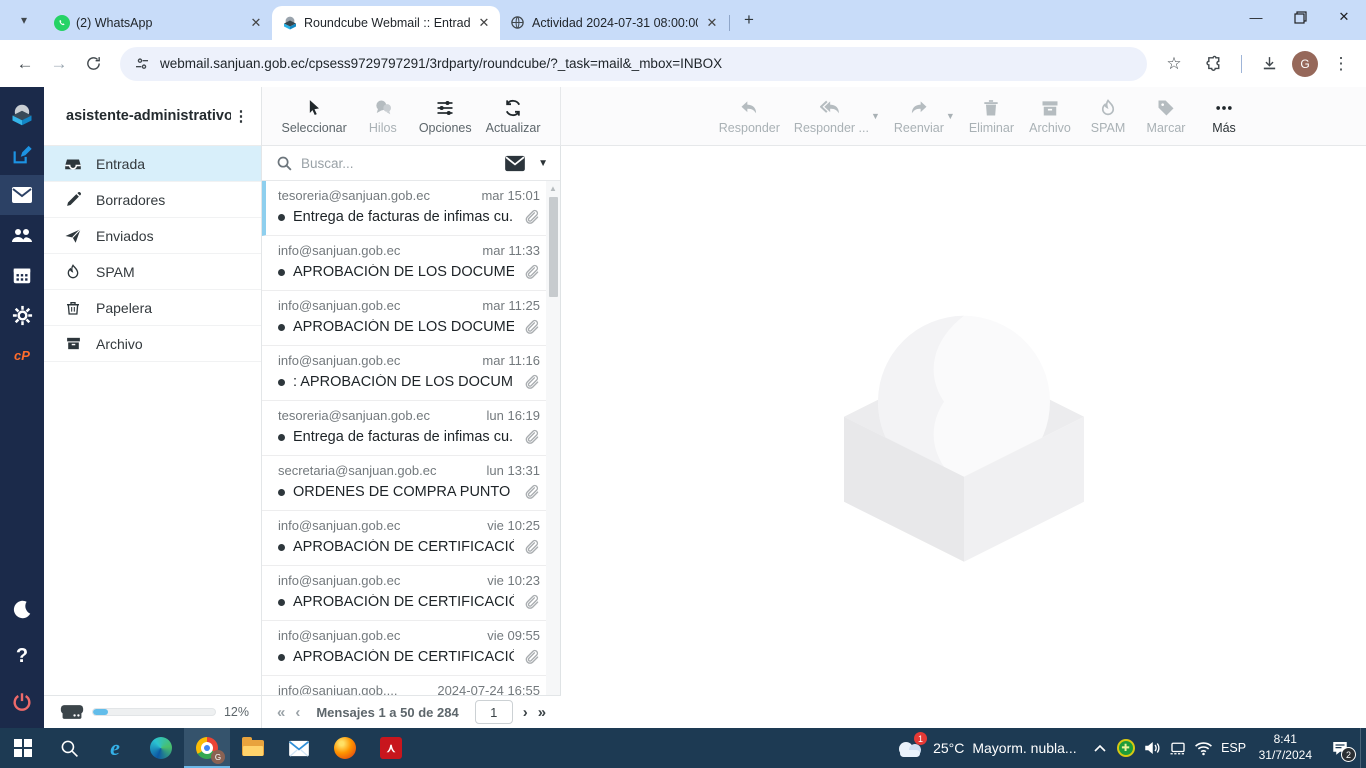  Describe the element at coordinates (73, 199) in the screenshot. I see `pencil-icon` at that location.